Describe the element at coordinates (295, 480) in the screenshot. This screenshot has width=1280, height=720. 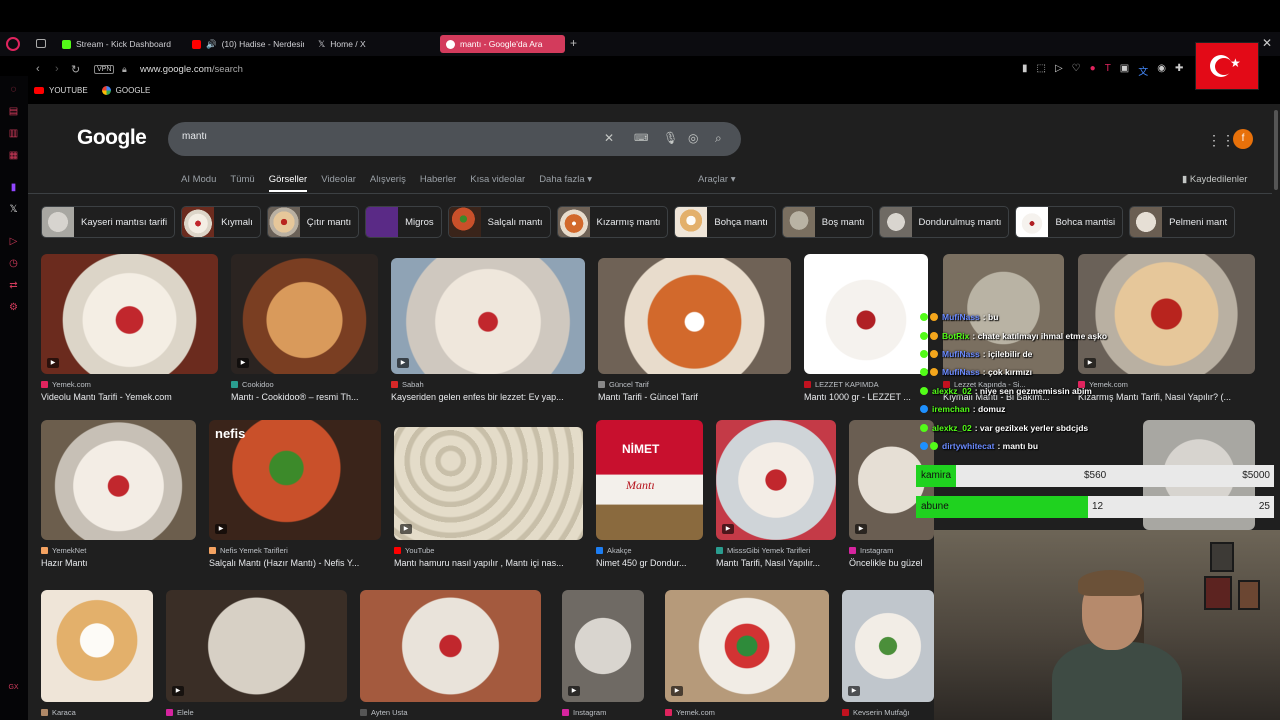
I see `result-image: nefis ▶` at that location.